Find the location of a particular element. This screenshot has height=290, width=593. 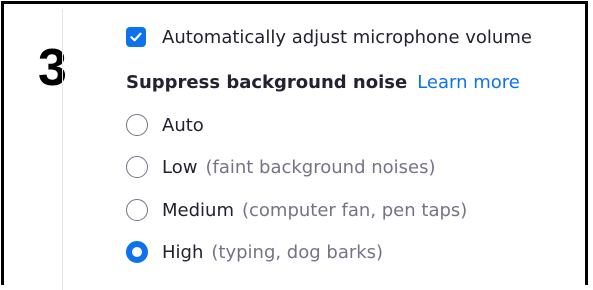

suppress-noise-heading: Suppress background noise is located at coordinates (267, 82).